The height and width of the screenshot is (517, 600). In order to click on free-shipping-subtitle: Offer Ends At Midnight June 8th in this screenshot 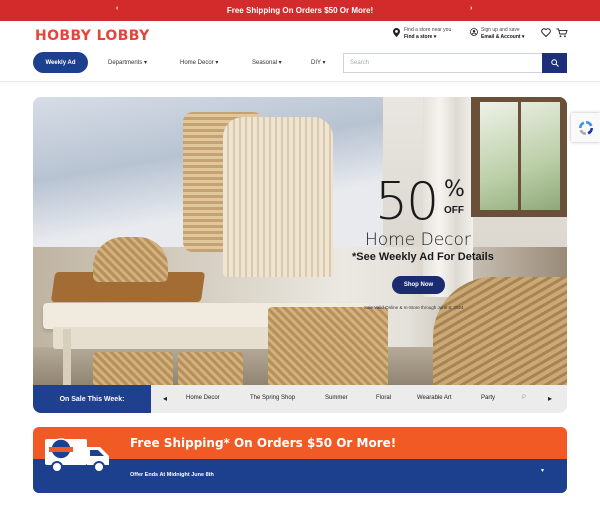, I will do `click(172, 475)`.